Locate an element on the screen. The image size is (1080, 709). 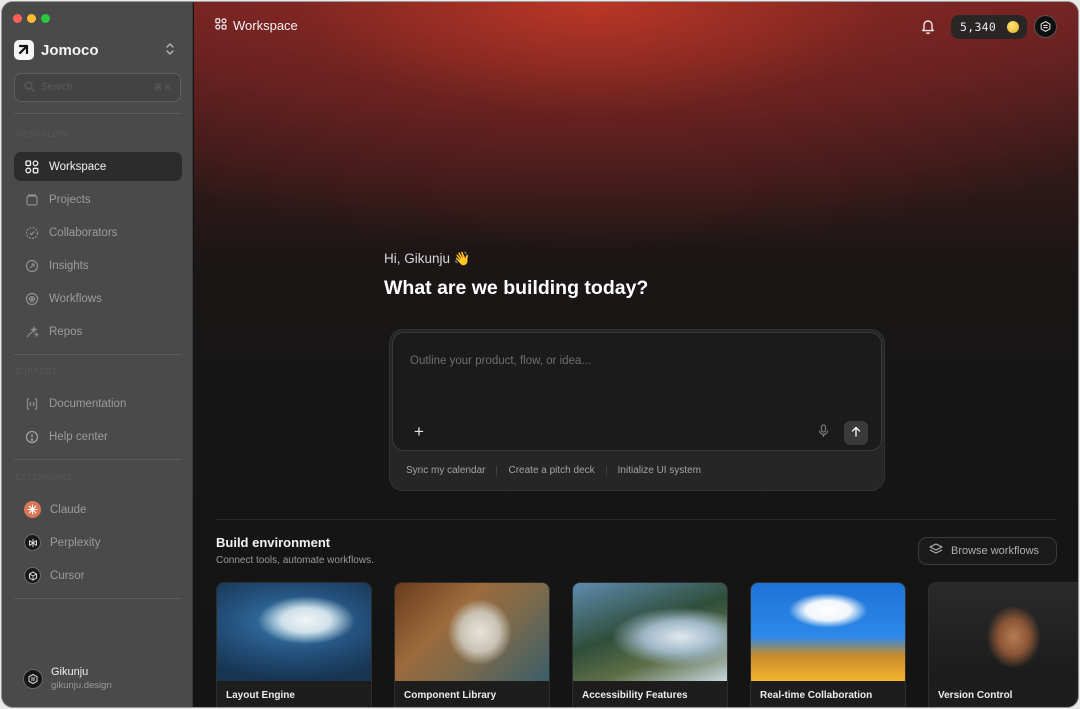
card-title: Real-time Collaboration is located at coordinates (816, 695).